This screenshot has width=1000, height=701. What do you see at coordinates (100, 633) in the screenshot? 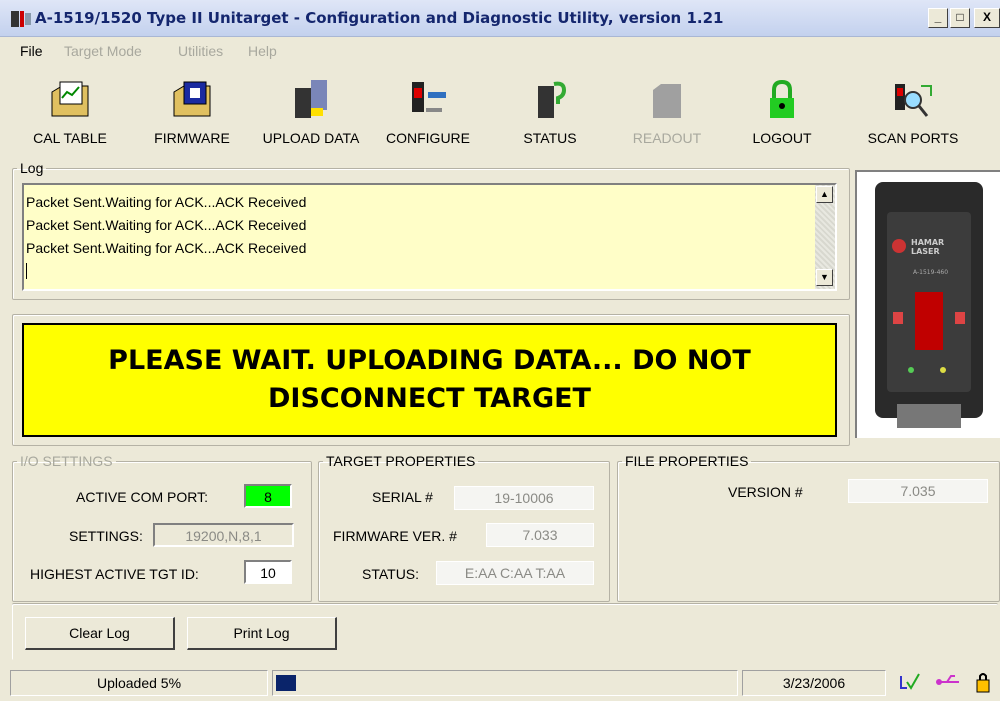
I see `clear-log-button: Clear Log` at bounding box center [100, 633].